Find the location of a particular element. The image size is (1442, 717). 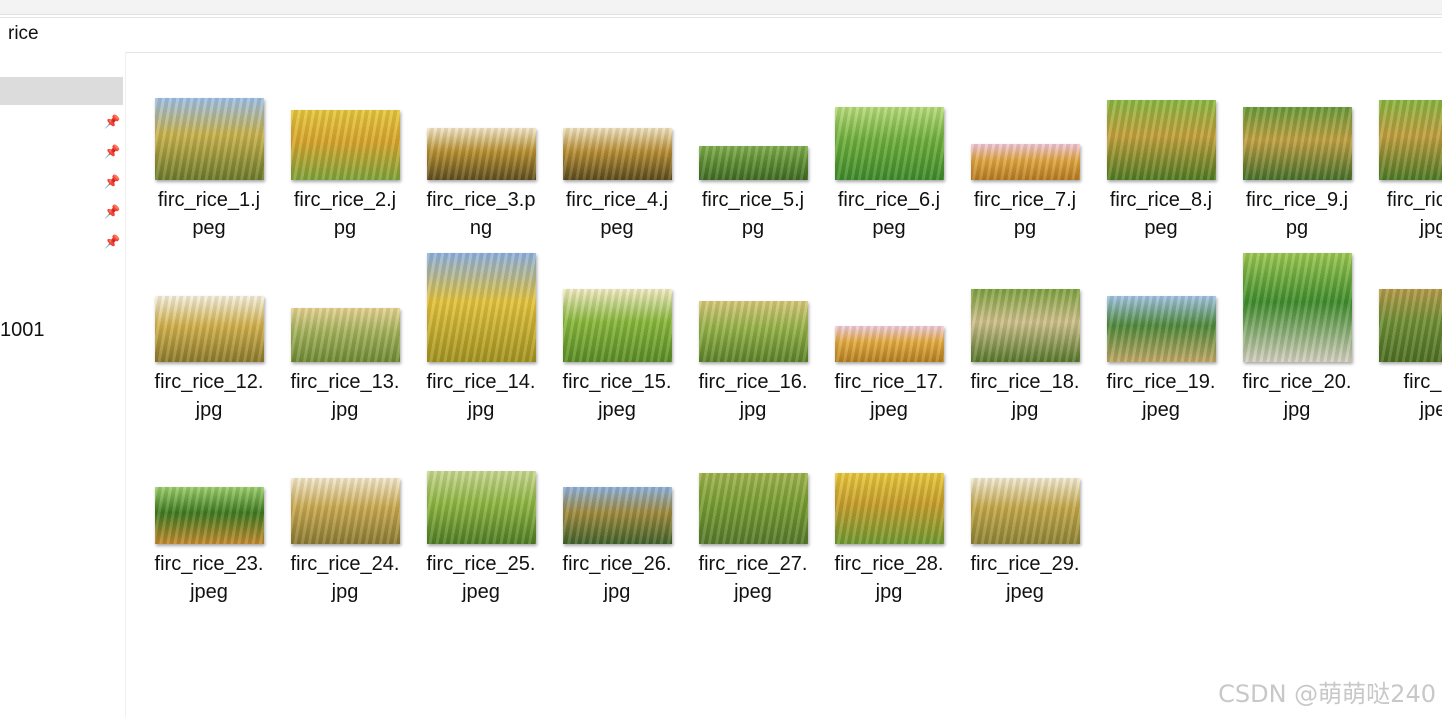

file-name: firc_rice_26. jpg is located at coordinates (617, 578).